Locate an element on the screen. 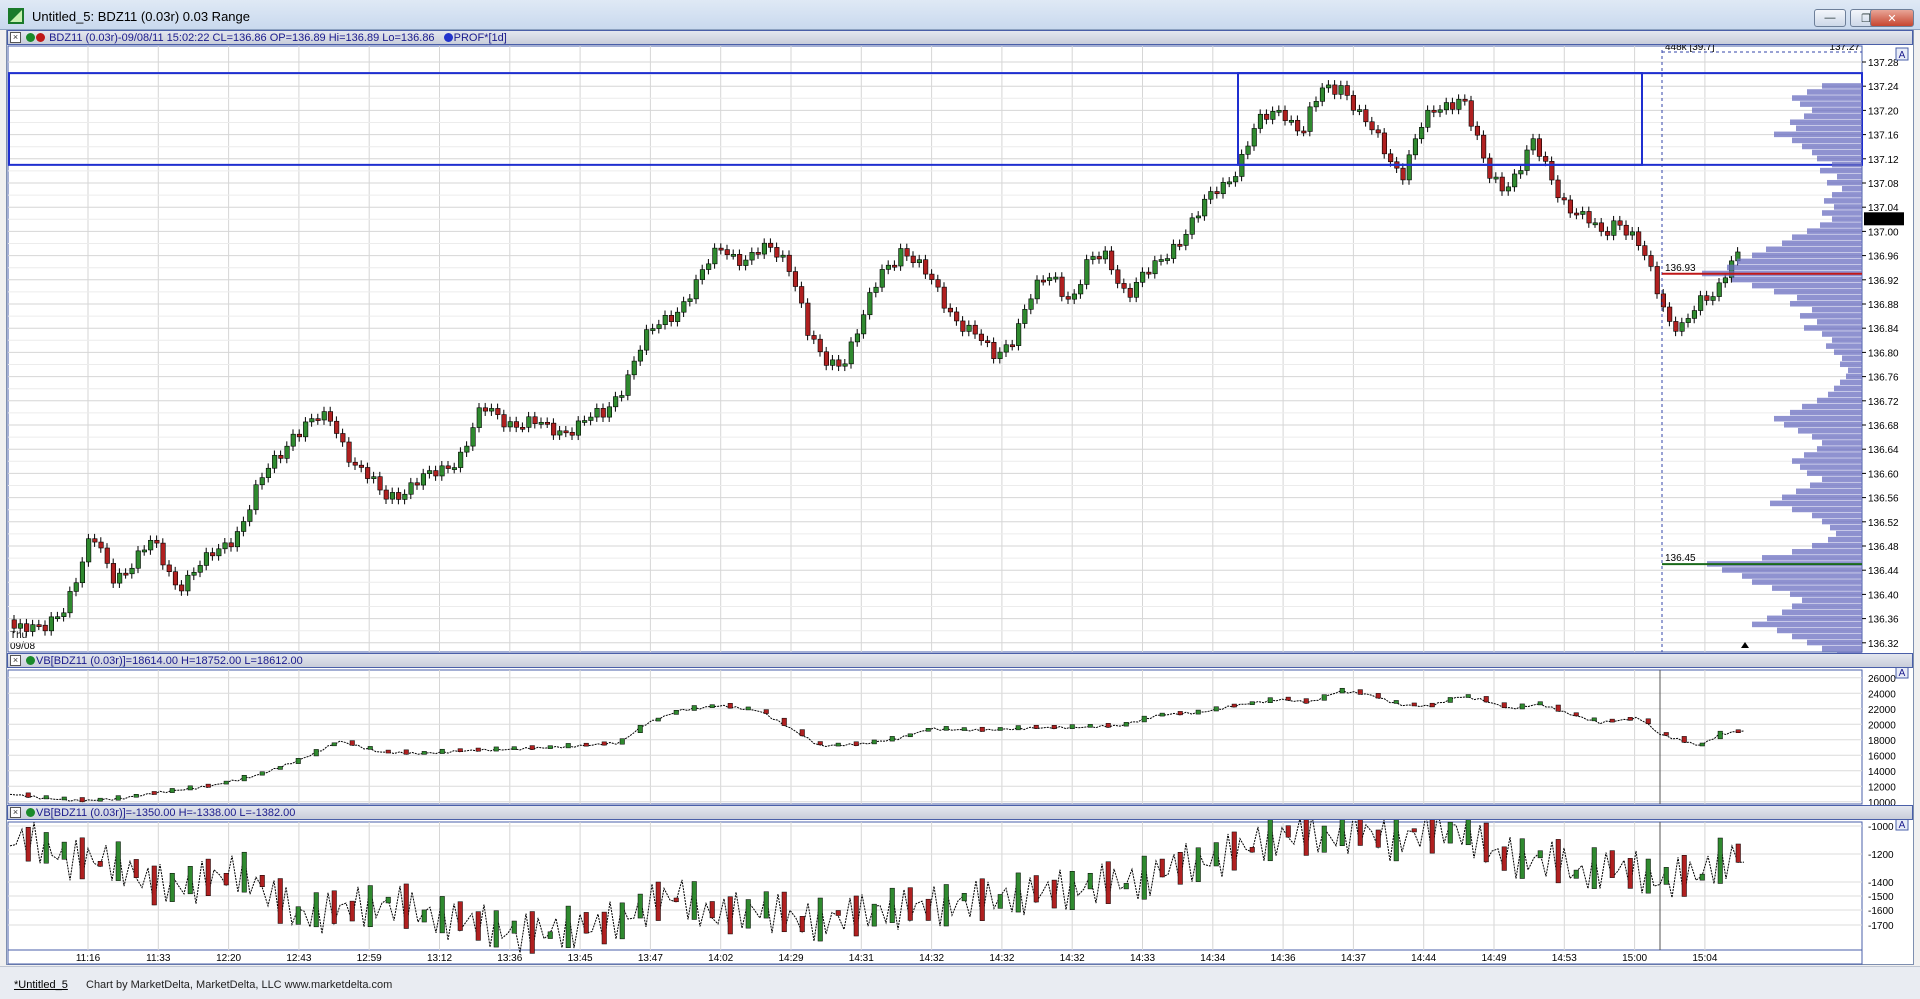  workspace-tab: *Untitled_5 is located at coordinates (41, 985).